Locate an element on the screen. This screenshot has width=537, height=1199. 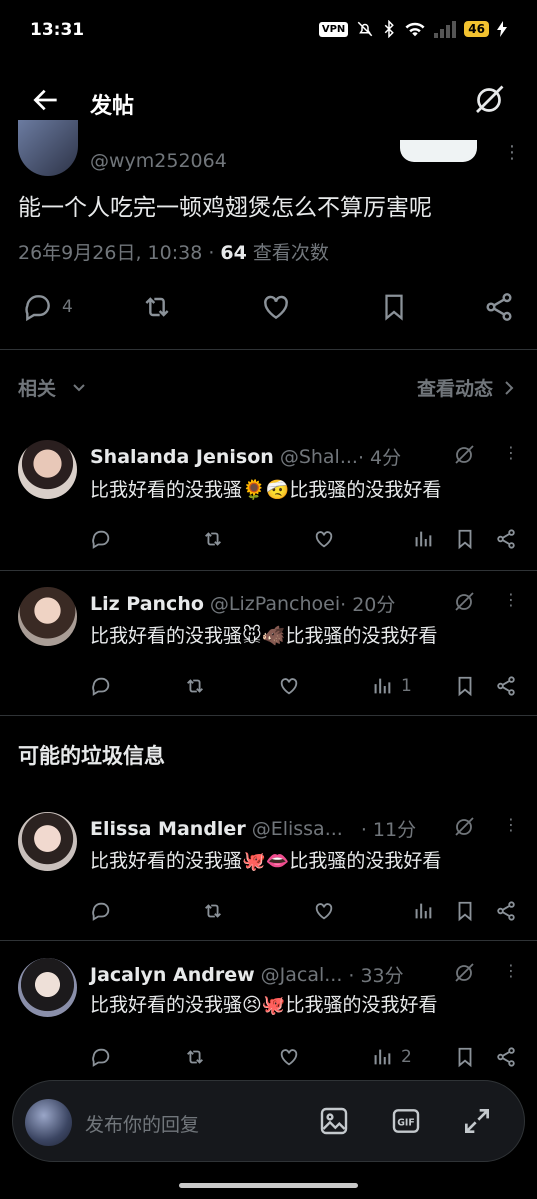
reply-author-handle: @LizPanchoei is located at coordinates (275, 604).